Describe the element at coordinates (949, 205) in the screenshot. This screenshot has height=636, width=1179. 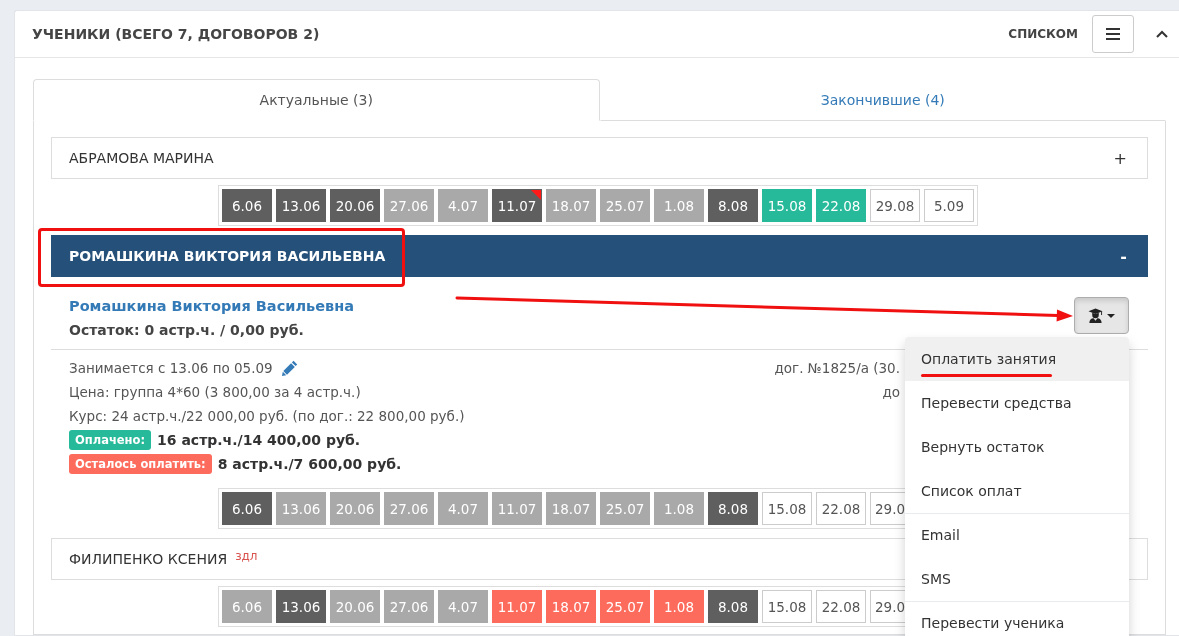
I see `date-cell: 5.09` at that location.